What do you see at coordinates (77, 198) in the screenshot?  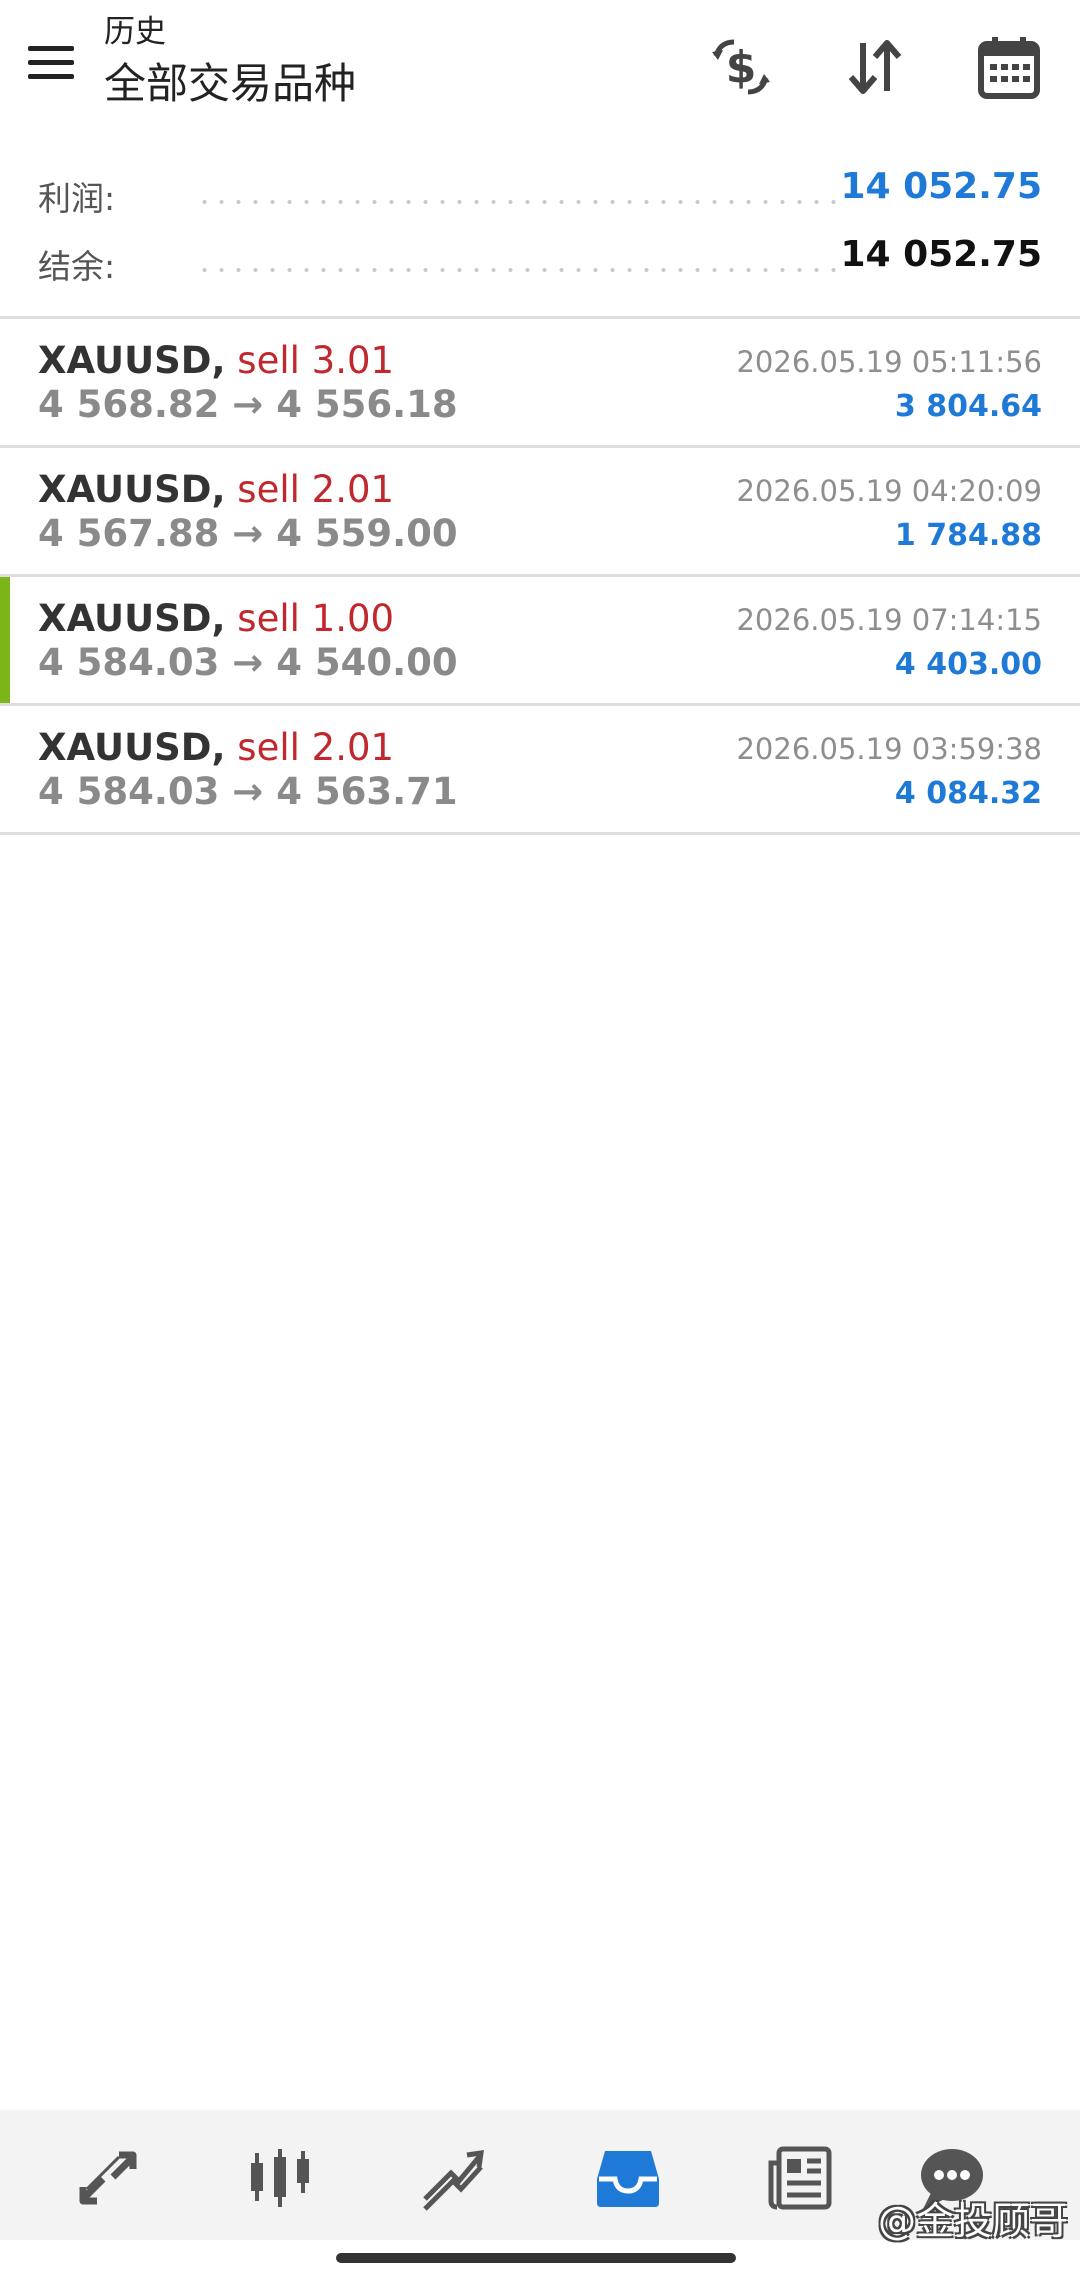 I see `profit-label: 利润:` at bounding box center [77, 198].